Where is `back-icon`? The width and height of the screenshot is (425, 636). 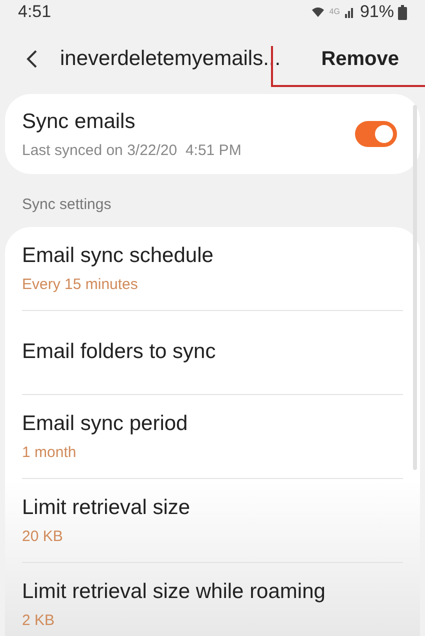
back-icon is located at coordinates (32, 59).